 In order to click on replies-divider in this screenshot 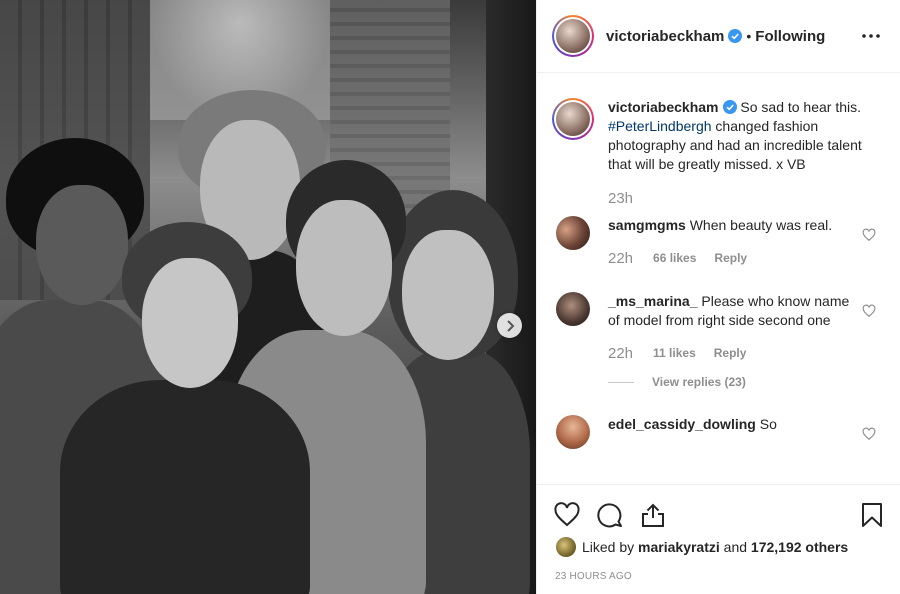, I will do `click(621, 382)`.